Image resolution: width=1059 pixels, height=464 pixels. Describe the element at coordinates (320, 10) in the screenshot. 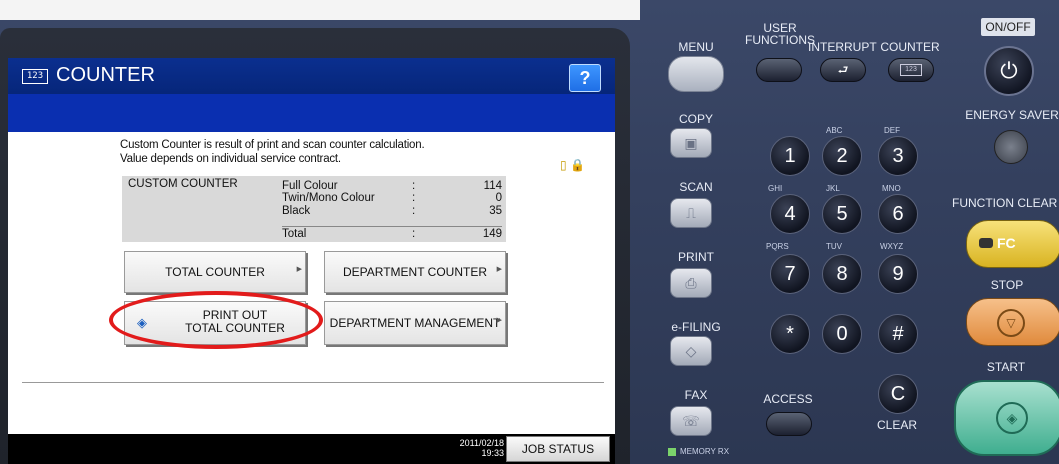

I see `top-margin` at that location.